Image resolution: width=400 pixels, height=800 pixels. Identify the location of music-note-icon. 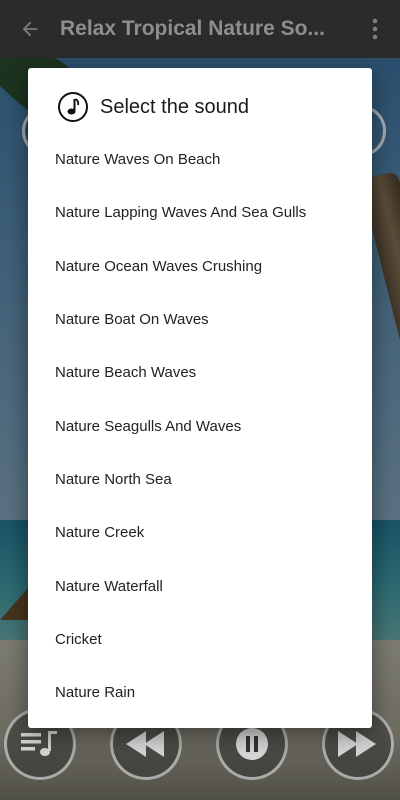
(73, 107).